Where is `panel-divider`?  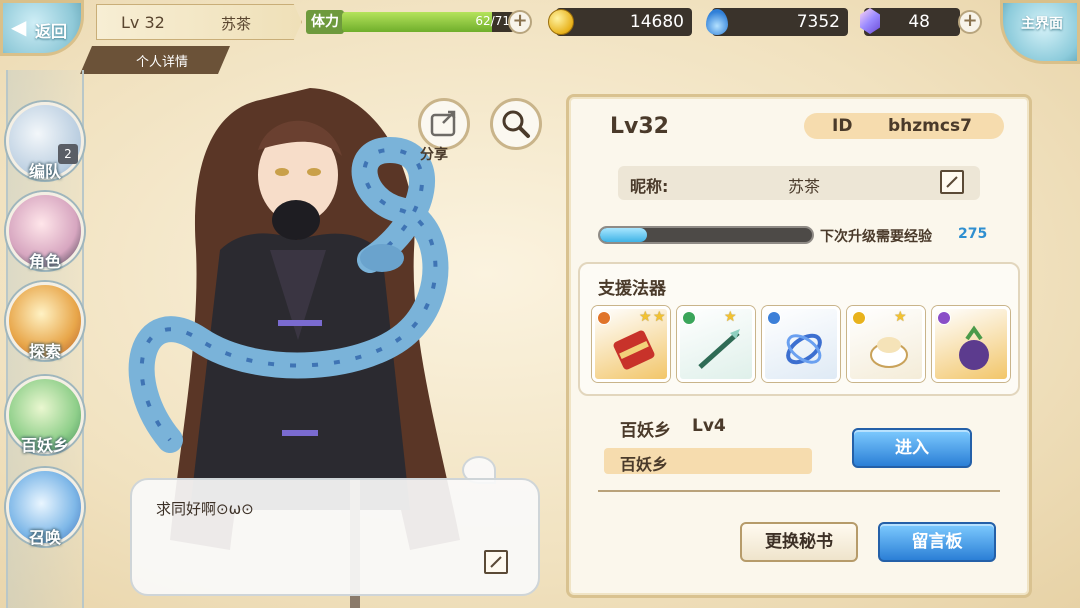
panel-divider is located at coordinates (799, 491).